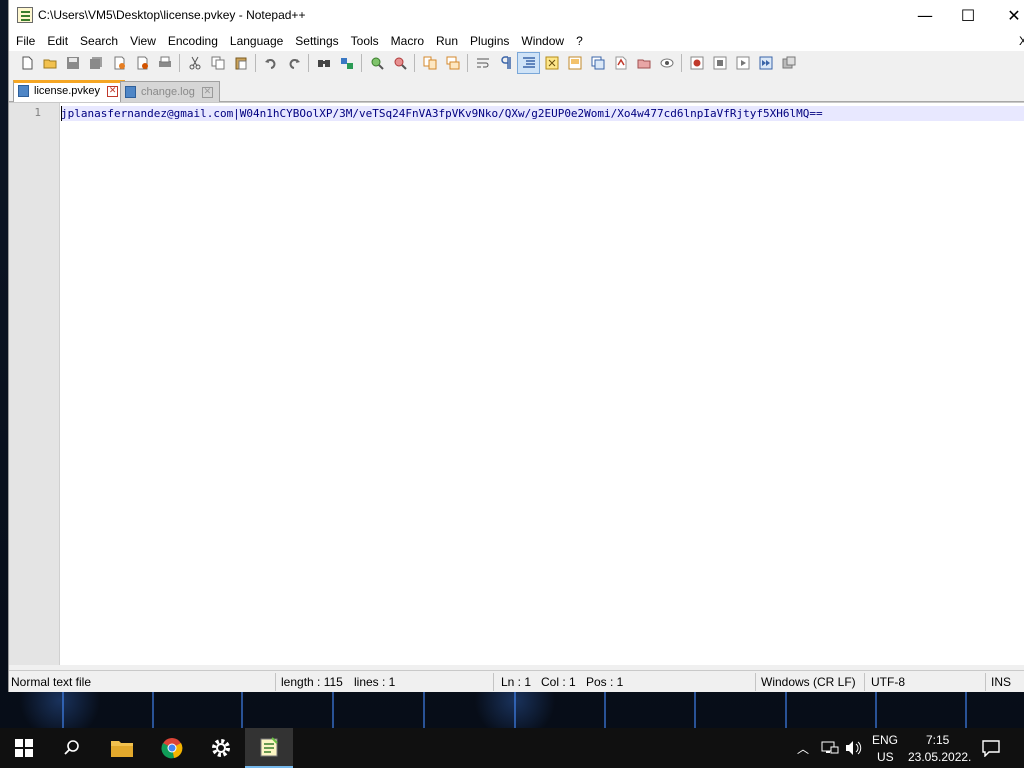 The width and height of the screenshot is (1024, 768). Describe the element at coordinates (406, 41) in the screenshot. I see `menu-macro: Macro` at that location.